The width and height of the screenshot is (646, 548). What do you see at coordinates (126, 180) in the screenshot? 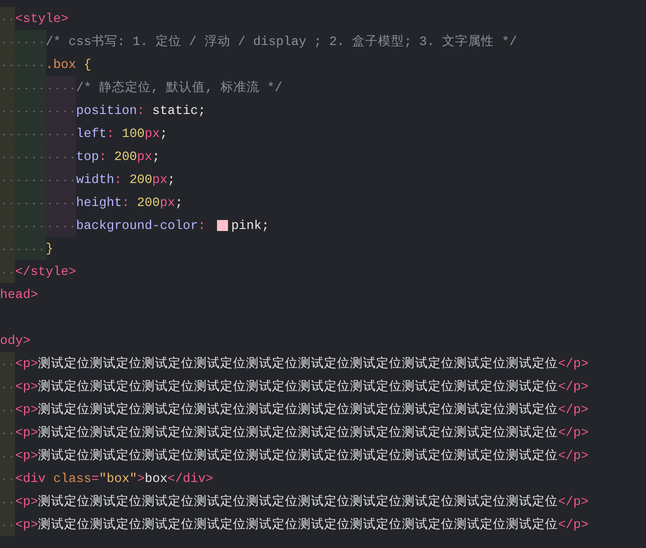
I see `code-line: width: 200px;` at bounding box center [126, 180].